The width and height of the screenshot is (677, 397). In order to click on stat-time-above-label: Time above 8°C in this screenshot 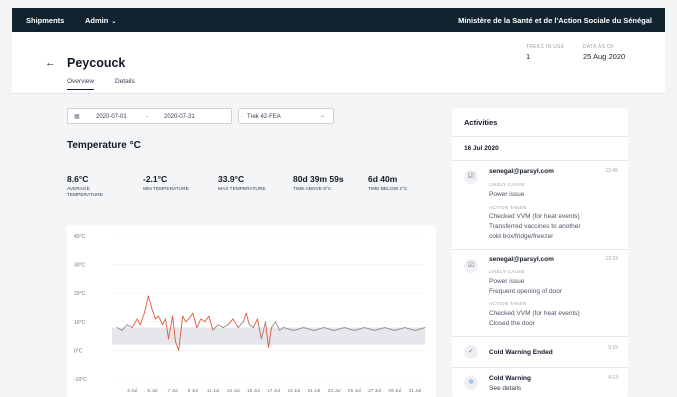, I will do `click(312, 189)`.